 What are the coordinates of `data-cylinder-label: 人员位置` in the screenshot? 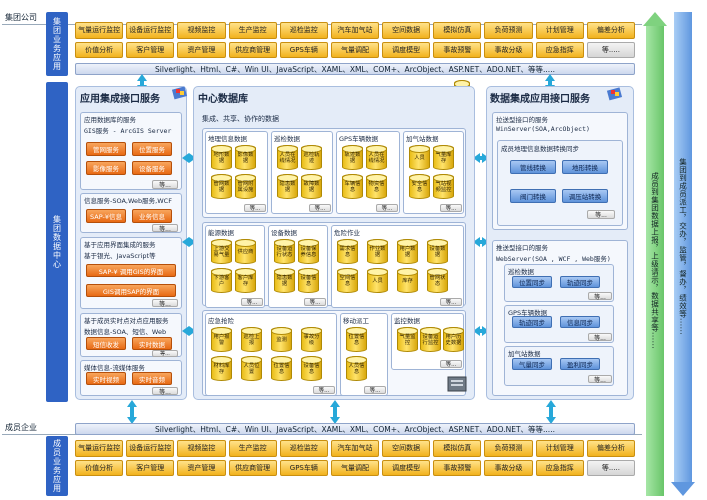 It's located at (251, 368).